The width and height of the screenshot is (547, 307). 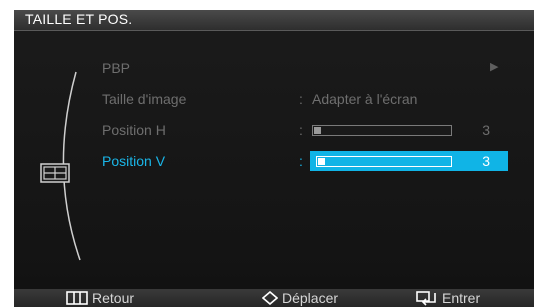 I want to click on menu-item-value: Adapter à l'écran, so click(x=365, y=99).